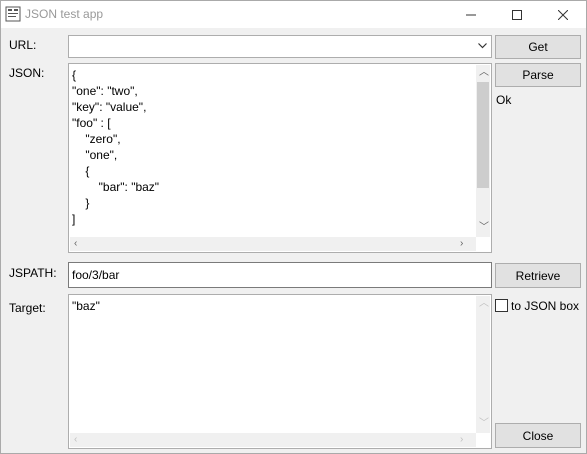 The image size is (587, 454). I want to click on json-text-line: ], so click(74, 219).